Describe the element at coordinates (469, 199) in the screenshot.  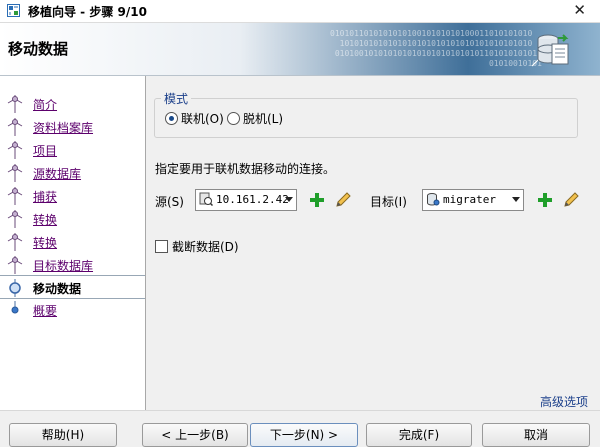
I see `target-value: migrater` at that location.